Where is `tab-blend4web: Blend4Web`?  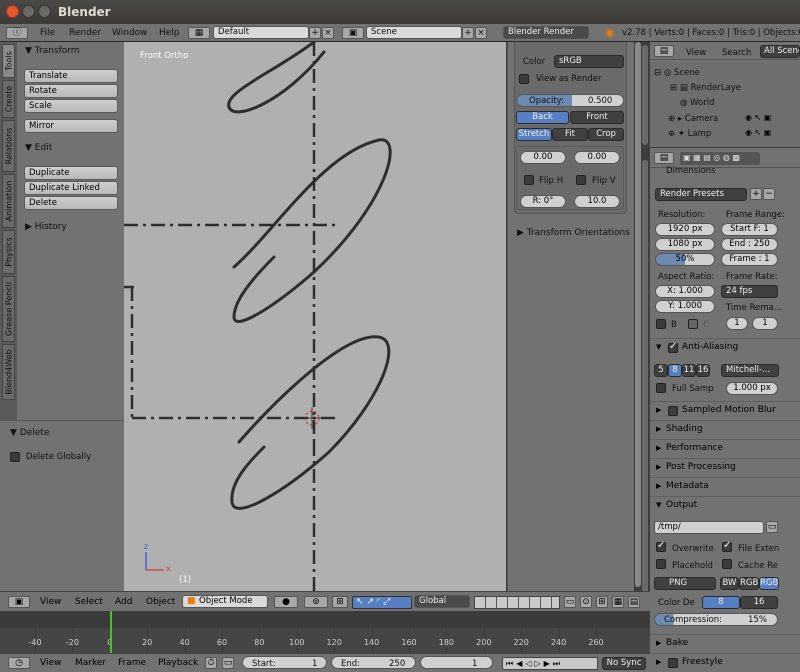
tab-blend4web: Blend4Web is located at coordinates (8, 372).